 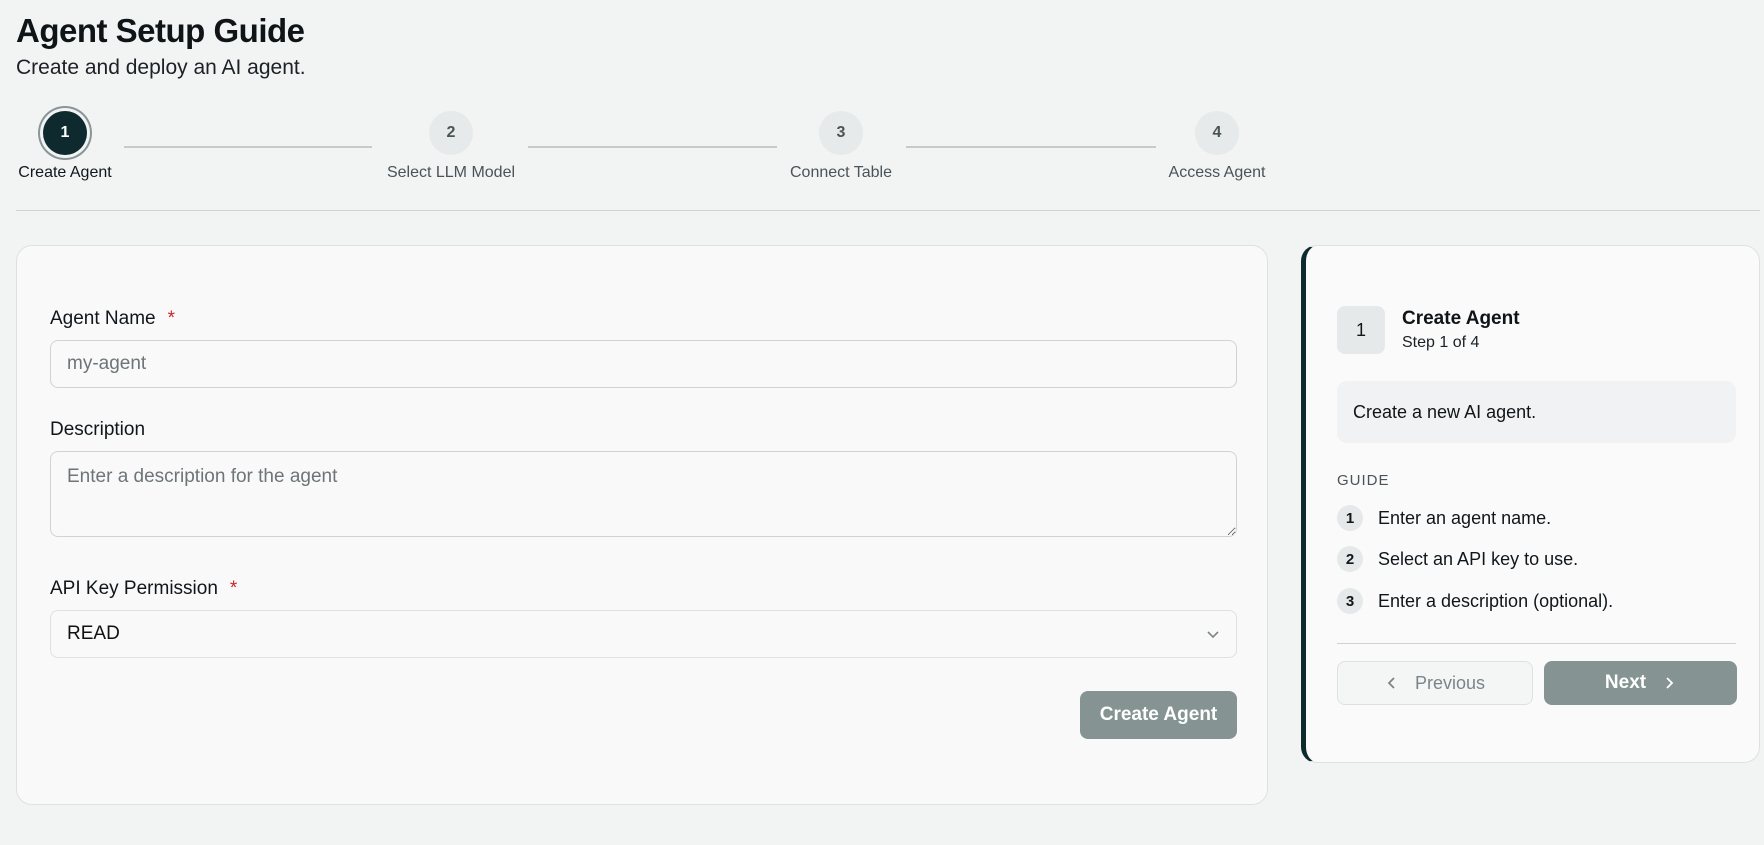 I want to click on step-1-label: Create Agent, so click(x=65, y=172).